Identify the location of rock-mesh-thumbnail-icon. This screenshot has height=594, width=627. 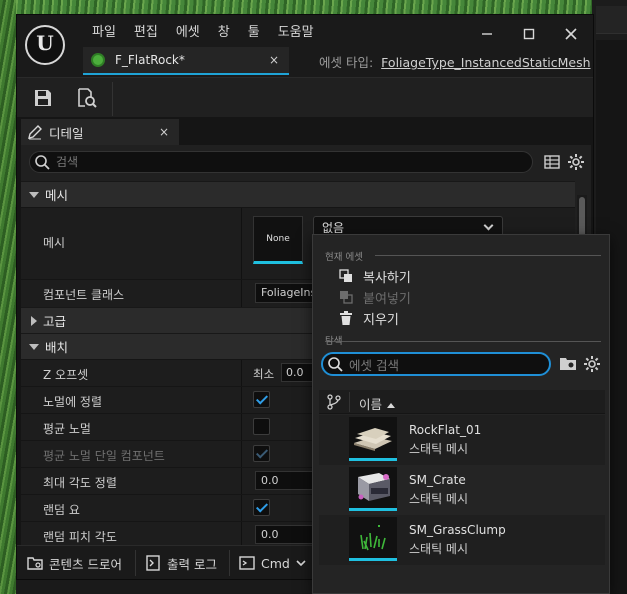
(373, 439).